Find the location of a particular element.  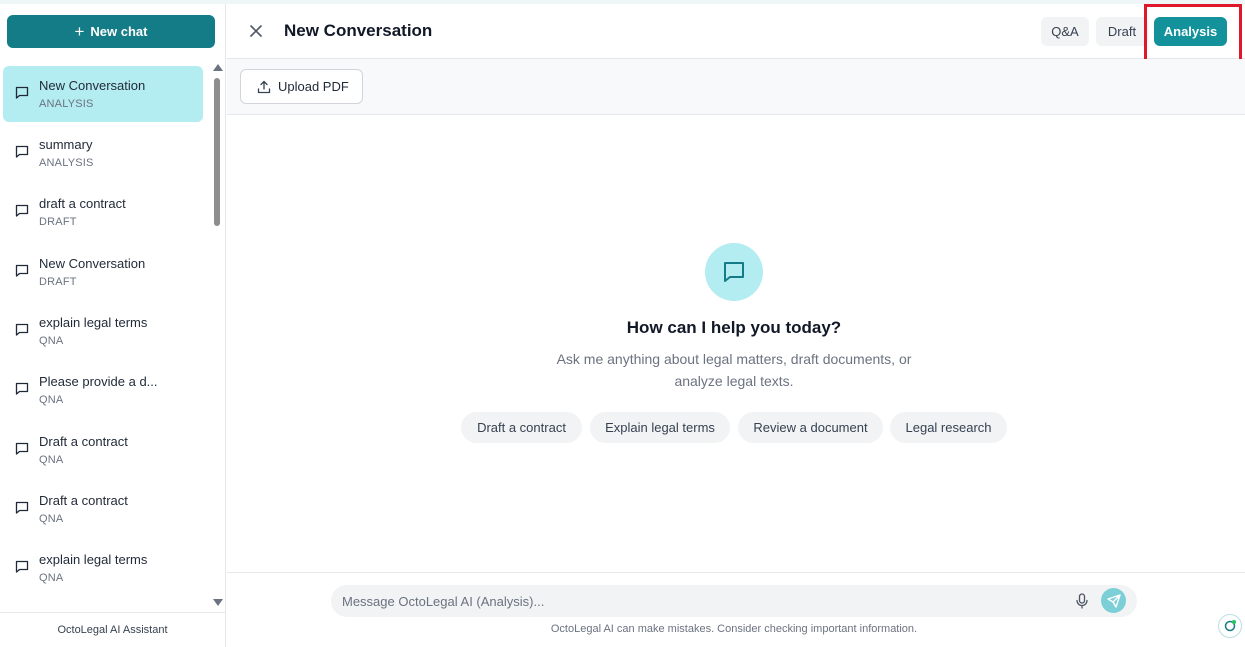

send-icon is located at coordinates (1113, 600).